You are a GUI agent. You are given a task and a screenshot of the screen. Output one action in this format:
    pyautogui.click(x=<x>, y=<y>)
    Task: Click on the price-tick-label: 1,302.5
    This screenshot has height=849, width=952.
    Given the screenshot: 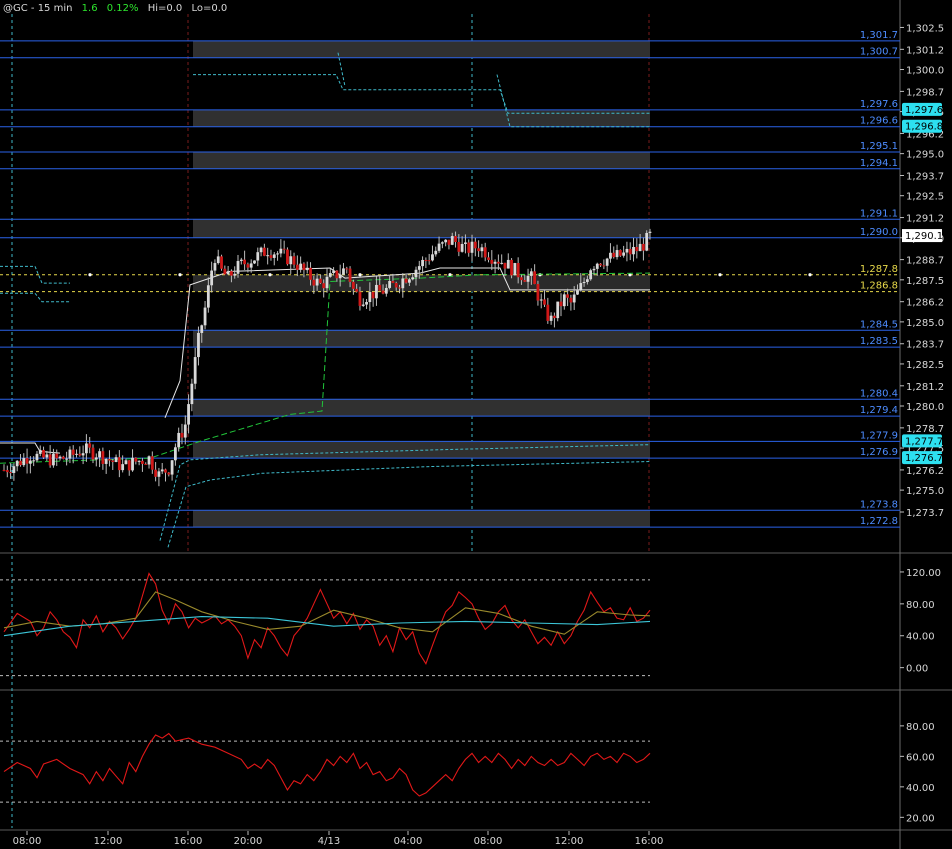 What is the action you would take?
    pyautogui.click(x=925, y=28)
    